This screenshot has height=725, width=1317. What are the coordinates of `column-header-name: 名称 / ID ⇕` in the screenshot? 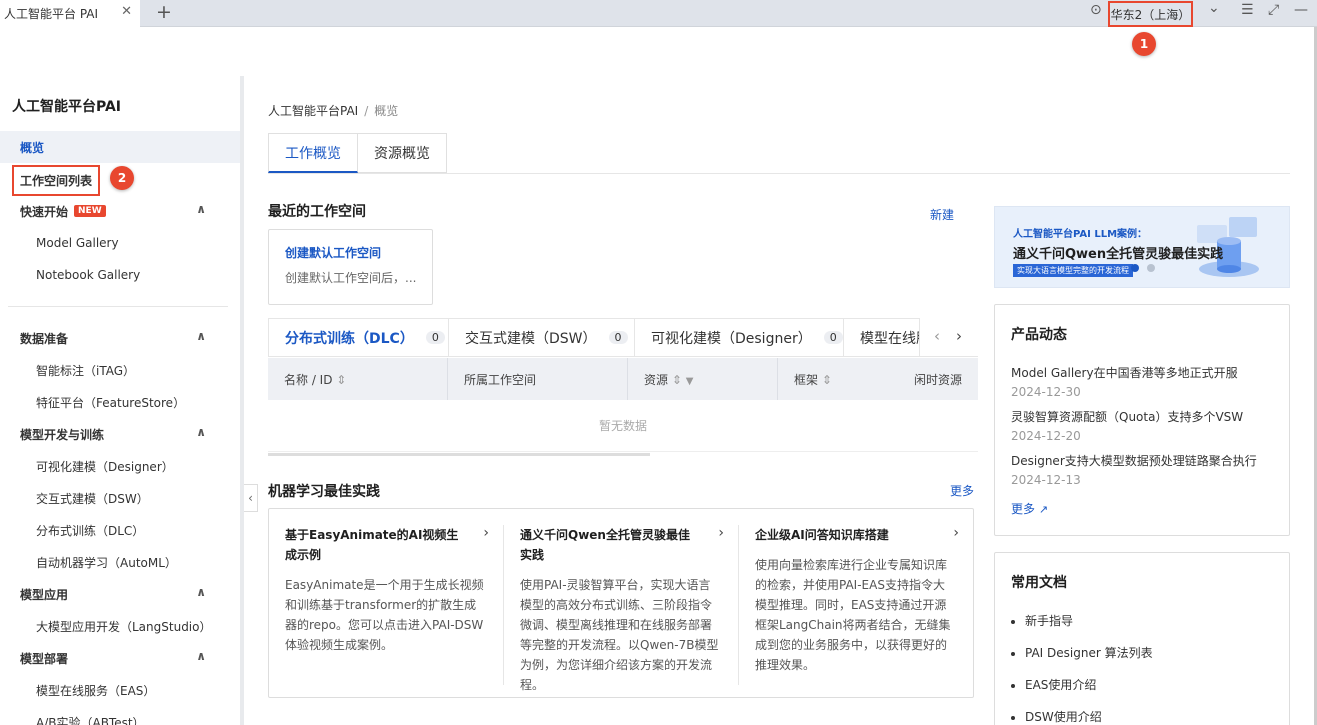 It's located at (315, 379).